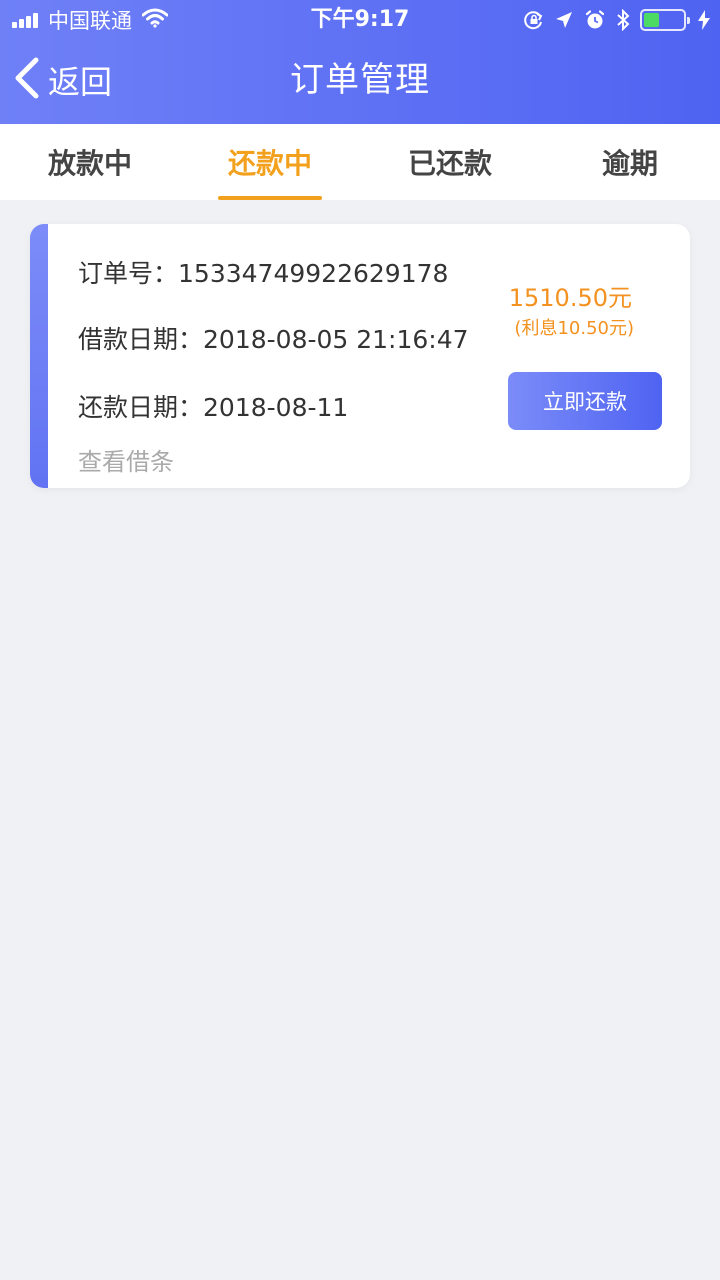  What do you see at coordinates (570, 298) in the screenshot?
I see `repay-amount: 1510.50元` at bounding box center [570, 298].